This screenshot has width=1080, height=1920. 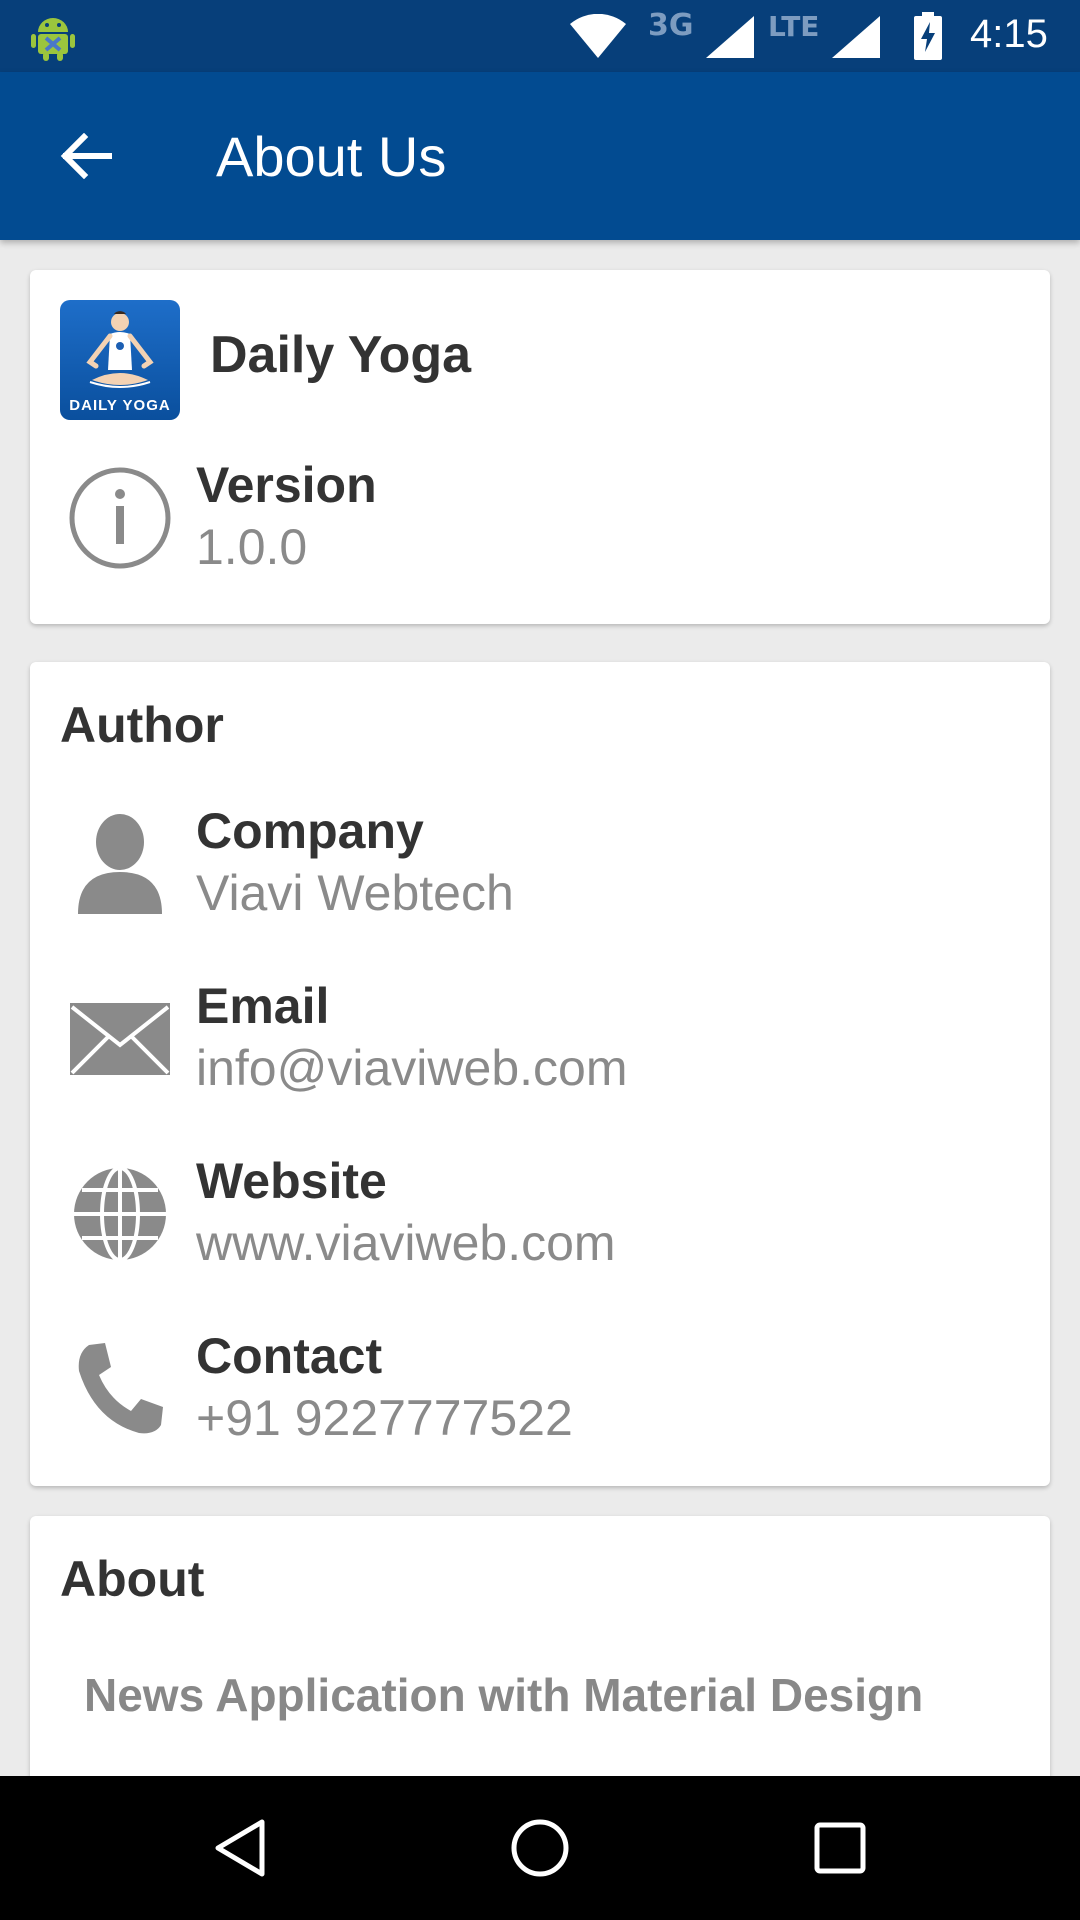 What do you see at coordinates (504, 1695) in the screenshot?
I see `about-text: News Application with Material Design` at bounding box center [504, 1695].